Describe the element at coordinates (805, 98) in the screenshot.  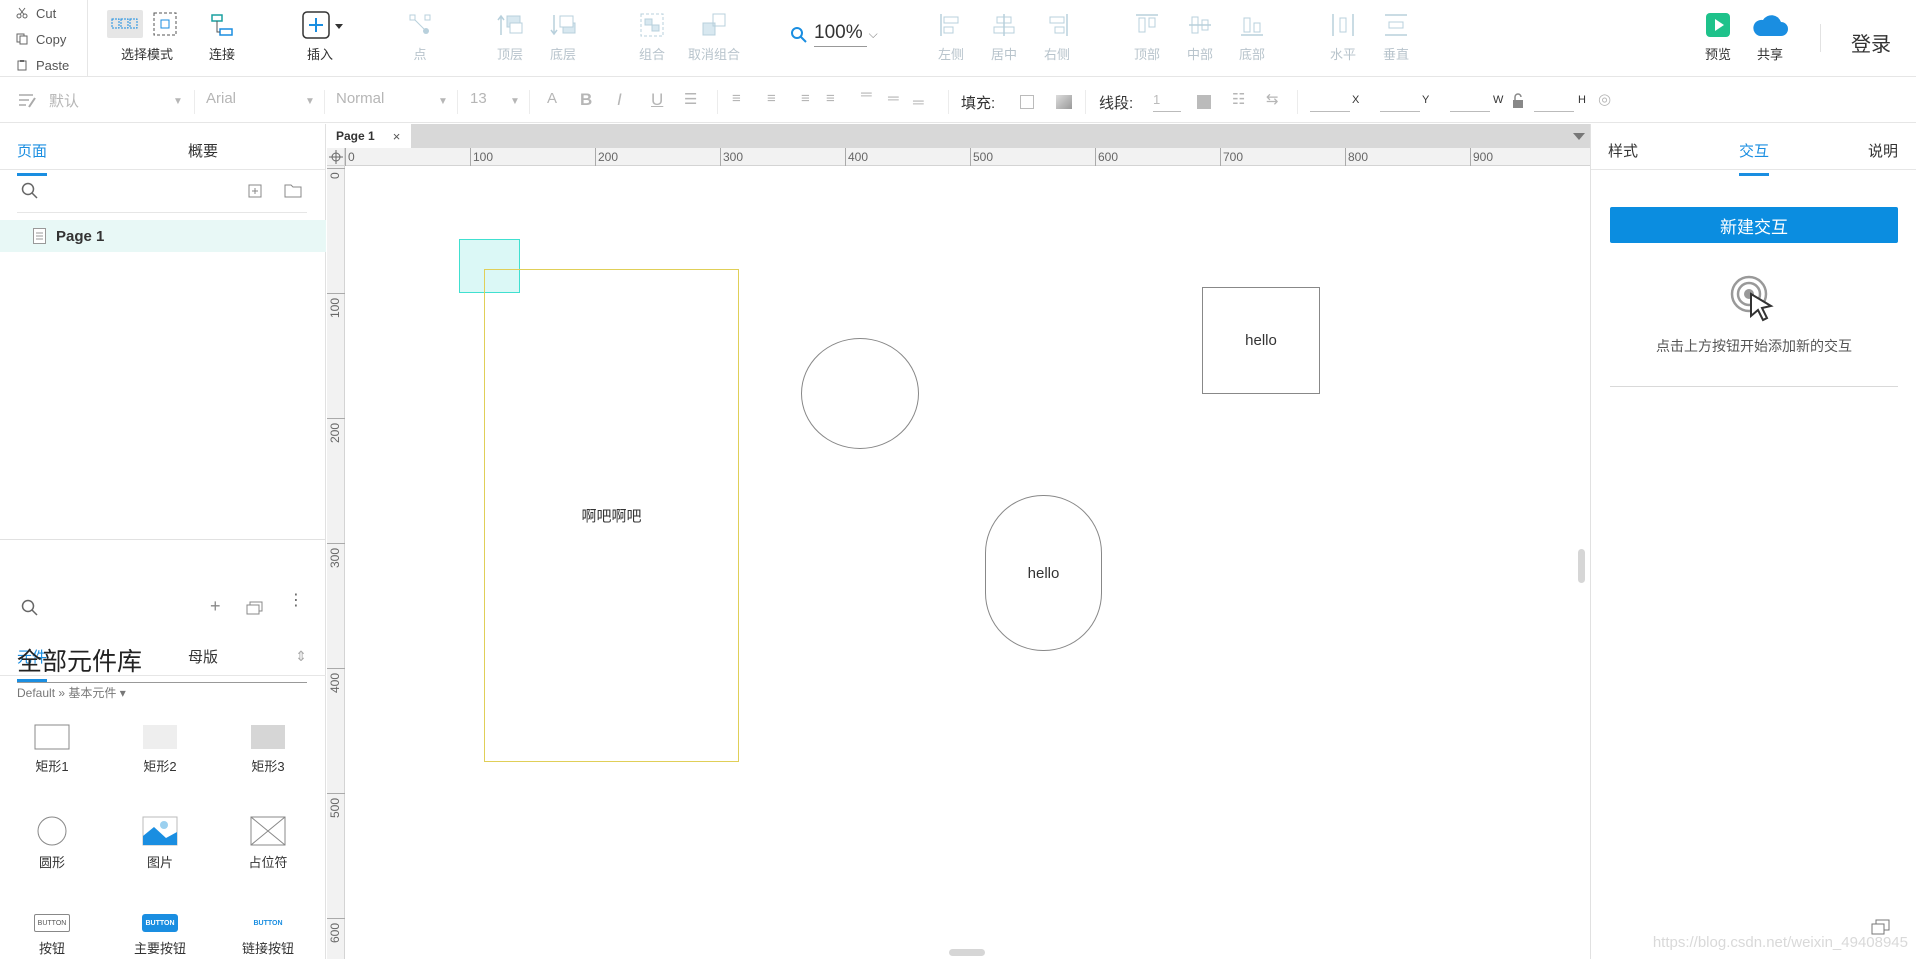
I see `align-text-right-icon: ≡` at that location.